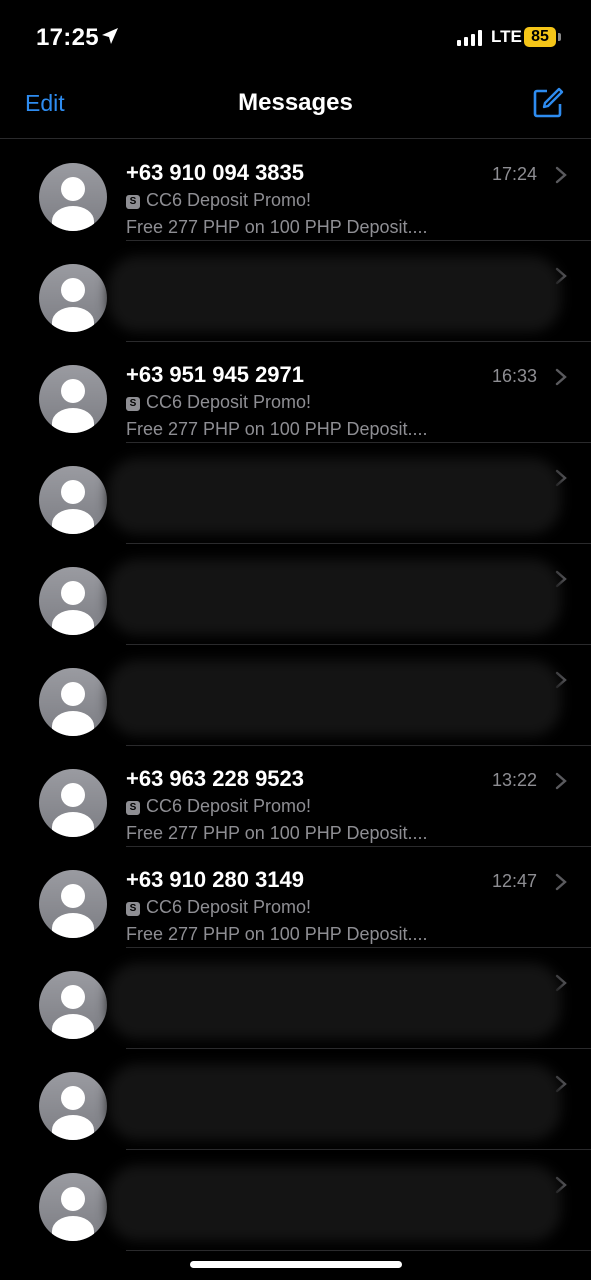  Describe the element at coordinates (215, 879) in the screenshot. I see `sender-name: +63 910 280 3149` at that location.